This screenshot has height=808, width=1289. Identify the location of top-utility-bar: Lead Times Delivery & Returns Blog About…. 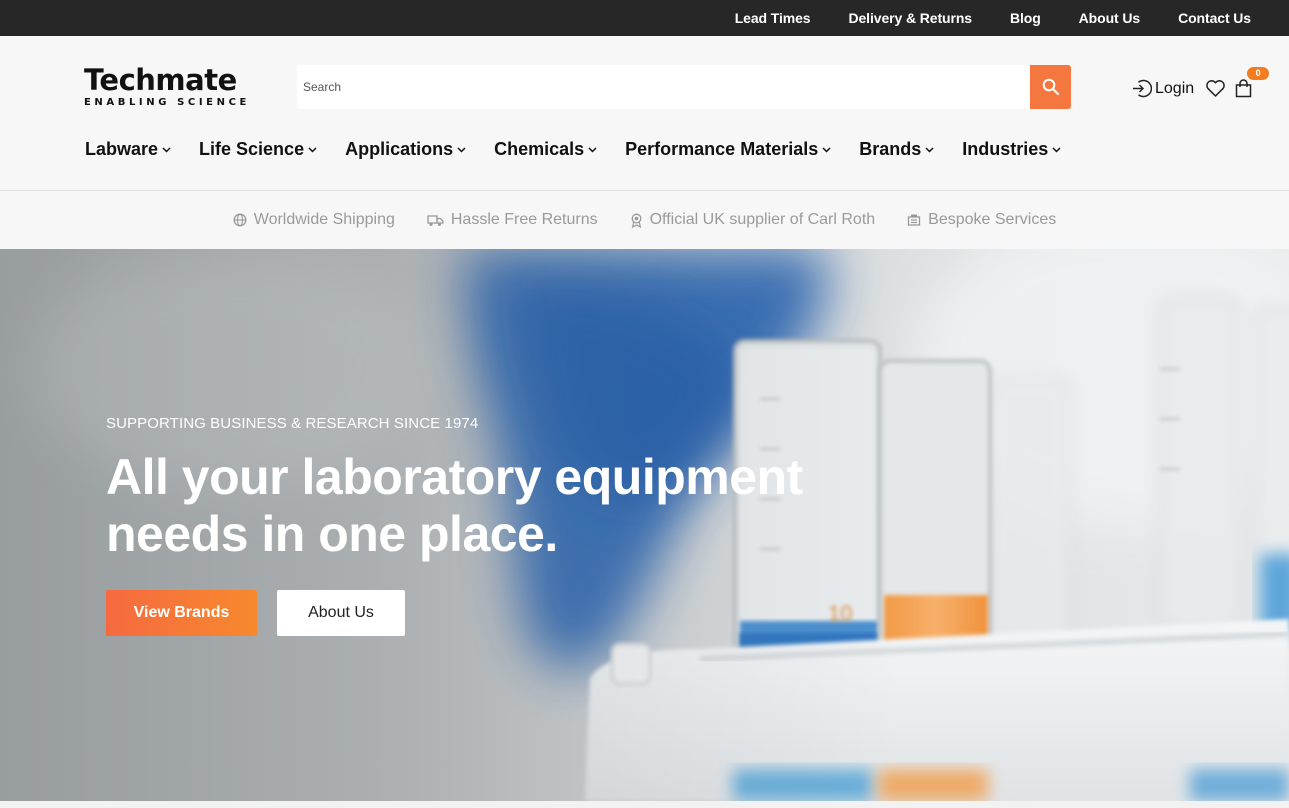
(644, 18).